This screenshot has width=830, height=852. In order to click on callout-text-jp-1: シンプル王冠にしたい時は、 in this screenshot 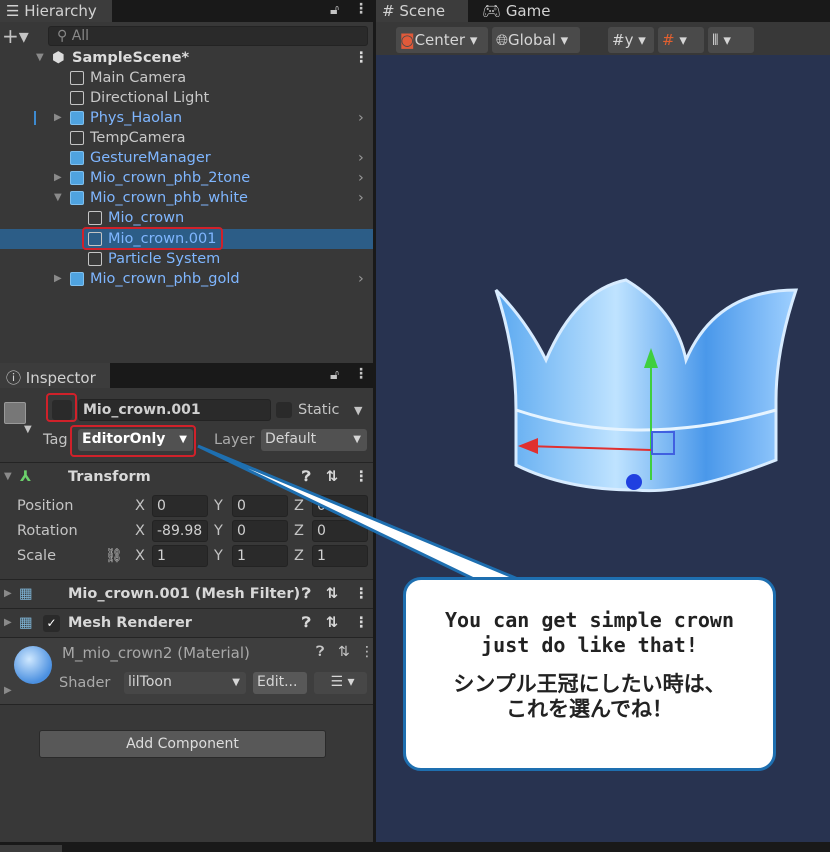, I will do `click(589, 684)`.